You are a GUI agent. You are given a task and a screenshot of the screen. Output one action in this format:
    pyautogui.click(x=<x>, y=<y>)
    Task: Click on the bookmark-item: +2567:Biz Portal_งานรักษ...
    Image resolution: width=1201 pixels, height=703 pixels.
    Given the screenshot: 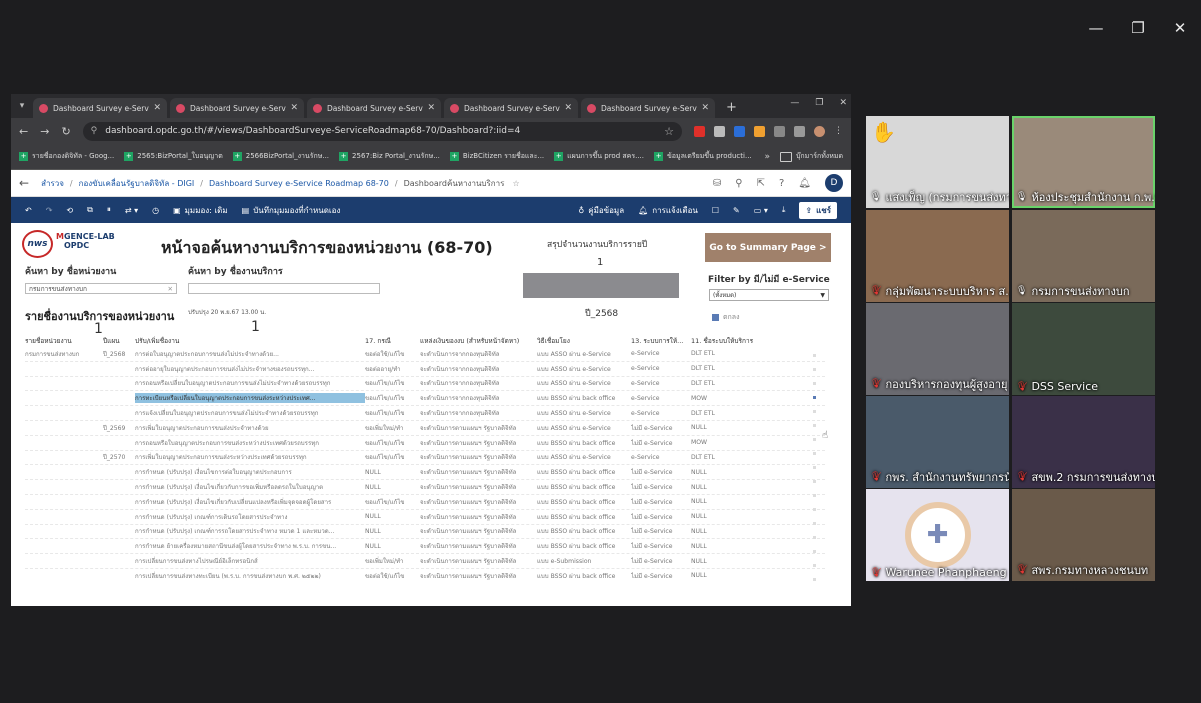 What is the action you would take?
    pyautogui.click(x=389, y=156)
    